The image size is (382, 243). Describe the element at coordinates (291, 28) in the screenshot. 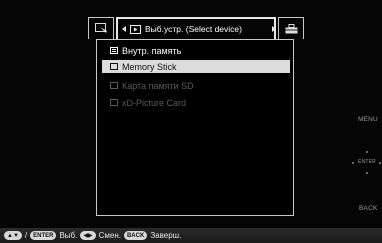

I see `toolbox-icon` at that location.